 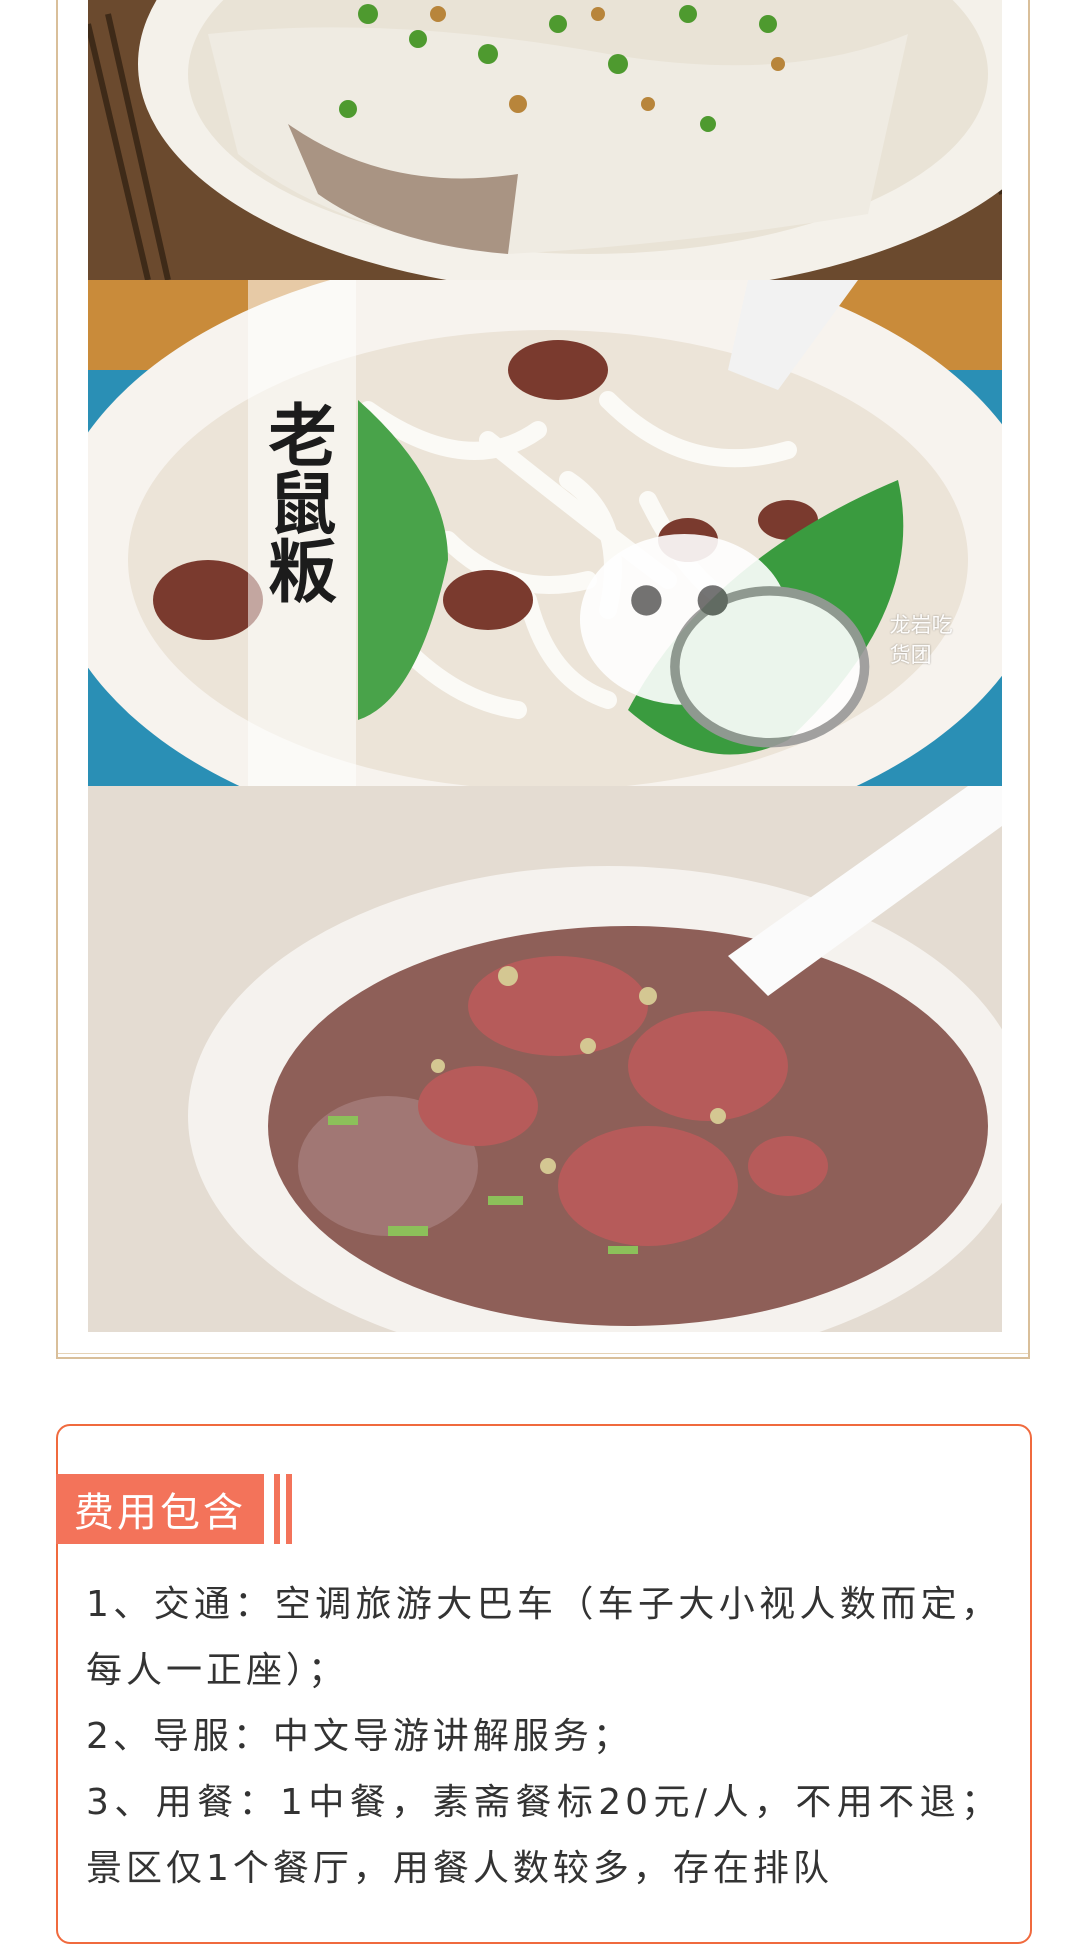 What do you see at coordinates (724, 641) in the screenshot?
I see `wechat-icon` at bounding box center [724, 641].